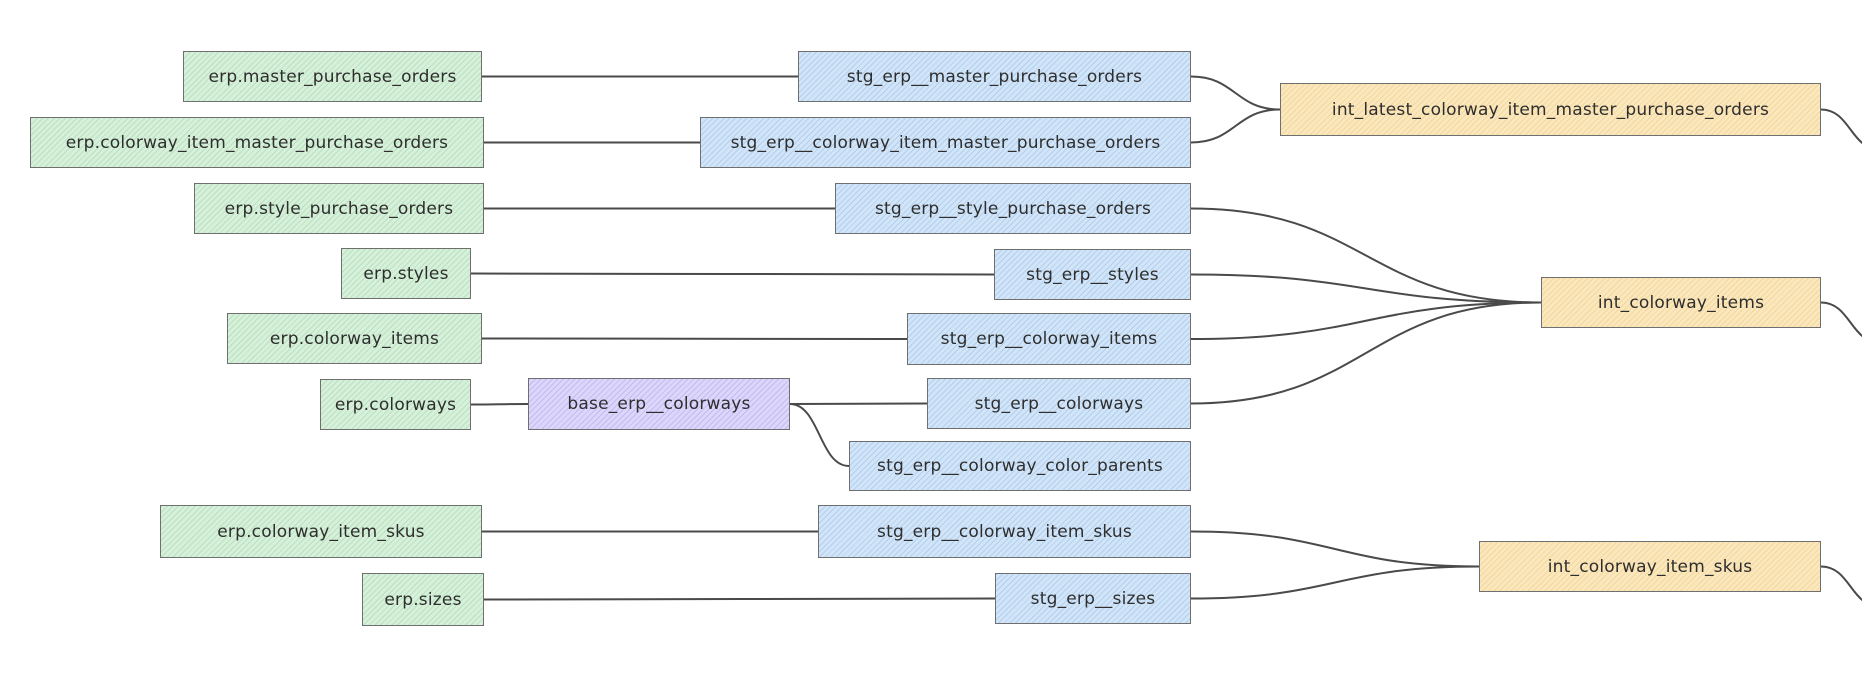 The height and width of the screenshot is (682, 1862). What do you see at coordinates (1059, 403) in the screenshot?
I see `node-stg-erp-colorways: stg_erp__colorways` at bounding box center [1059, 403].